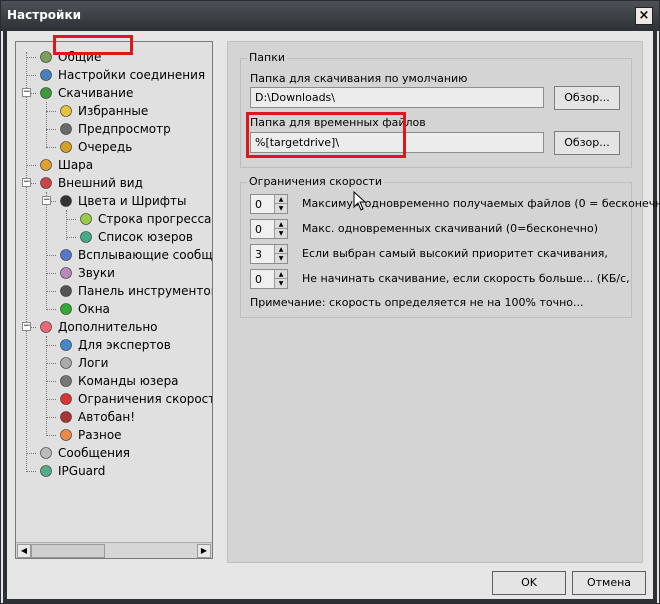 This screenshot has height=604, width=660. What do you see at coordinates (86, 237) in the screenshot?
I see `users-icon` at bounding box center [86, 237].